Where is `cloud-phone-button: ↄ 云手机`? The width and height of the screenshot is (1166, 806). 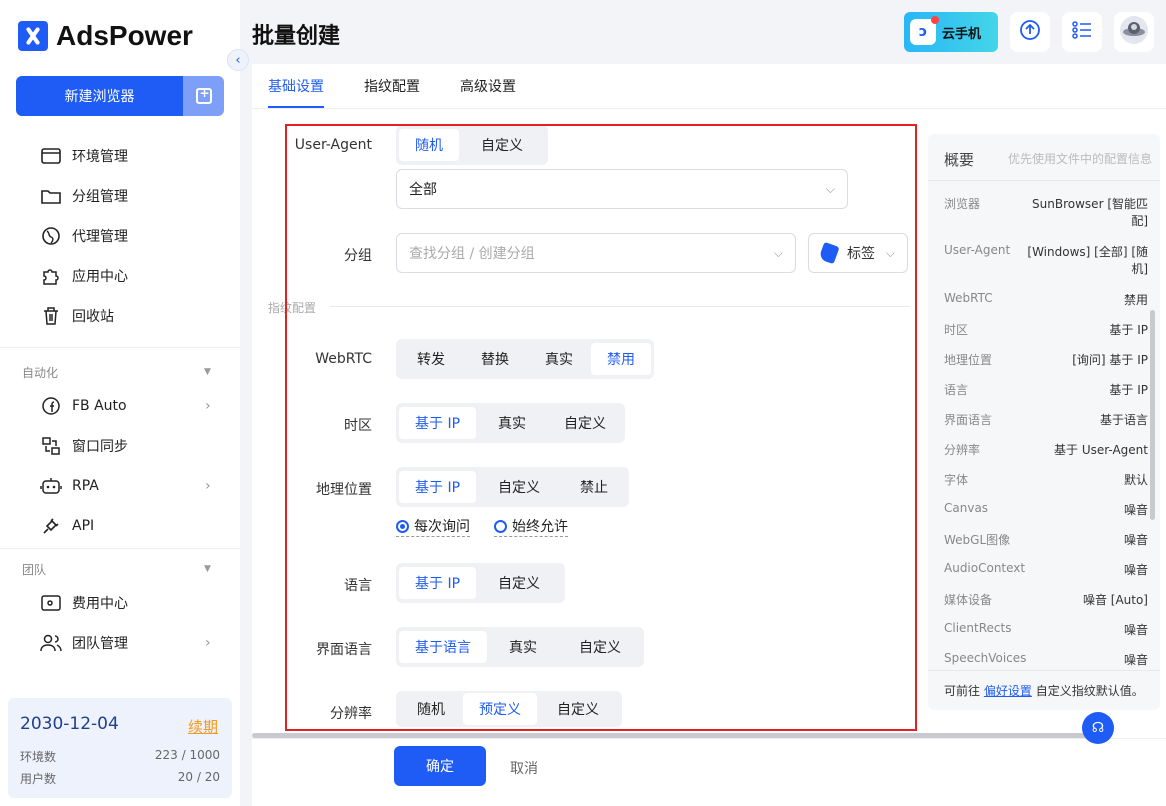
cloud-phone-button: ↄ 云手机 is located at coordinates (951, 32).